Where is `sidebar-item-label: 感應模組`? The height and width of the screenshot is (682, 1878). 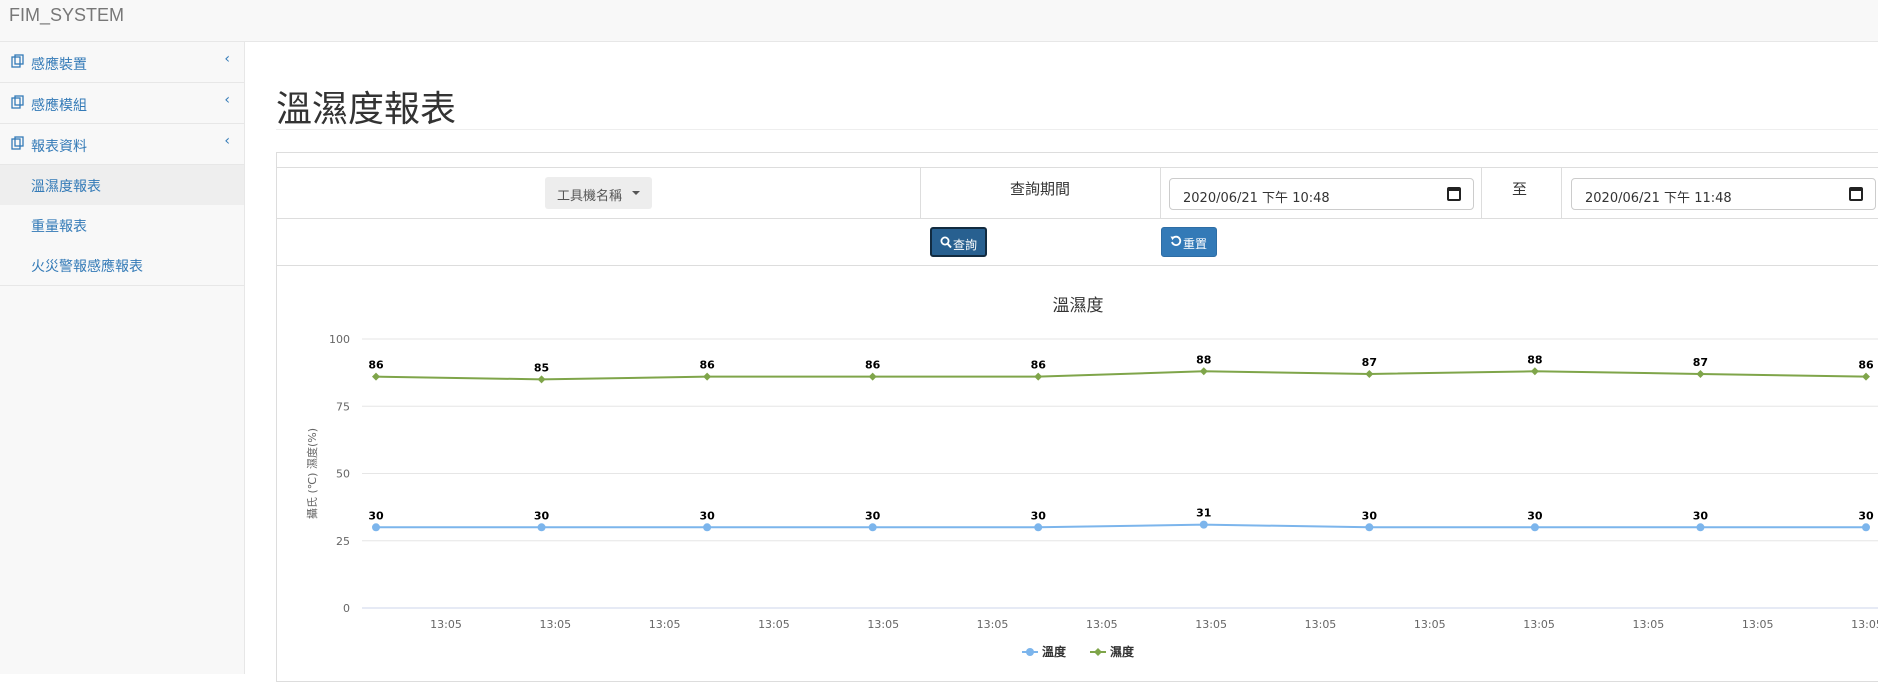
sidebar-item-label: 感應模組 is located at coordinates (59, 106).